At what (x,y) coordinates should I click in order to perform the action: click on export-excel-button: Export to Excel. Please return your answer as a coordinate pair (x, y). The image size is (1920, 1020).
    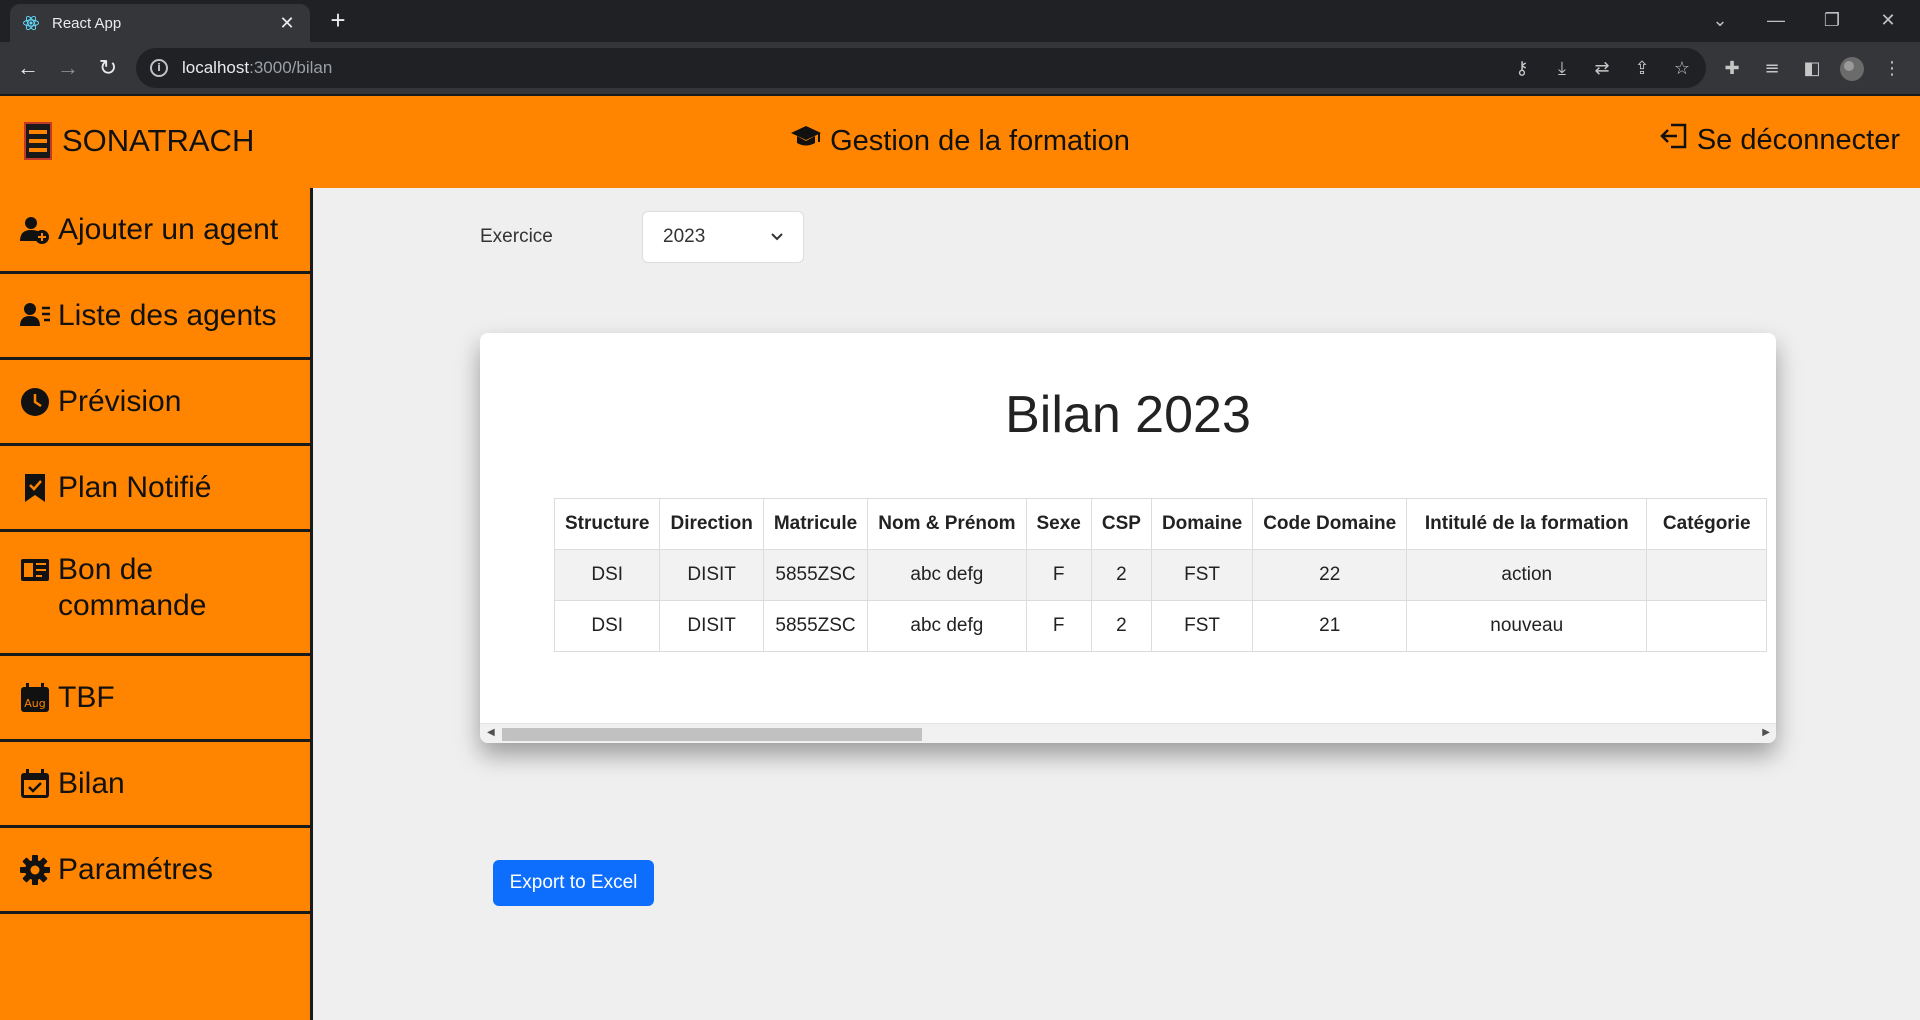
    Looking at the image, I should click on (573, 883).